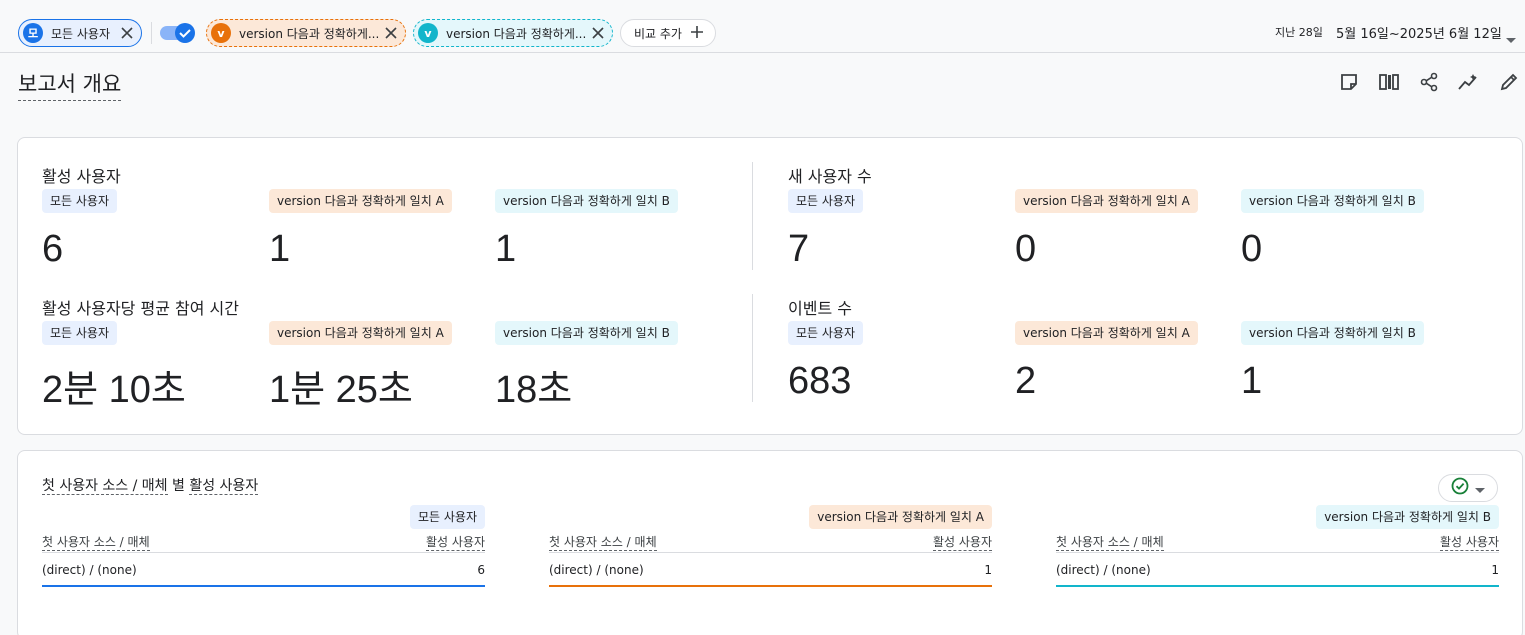  Describe the element at coordinates (697, 33) in the screenshot. I see `plus-icon` at that location.